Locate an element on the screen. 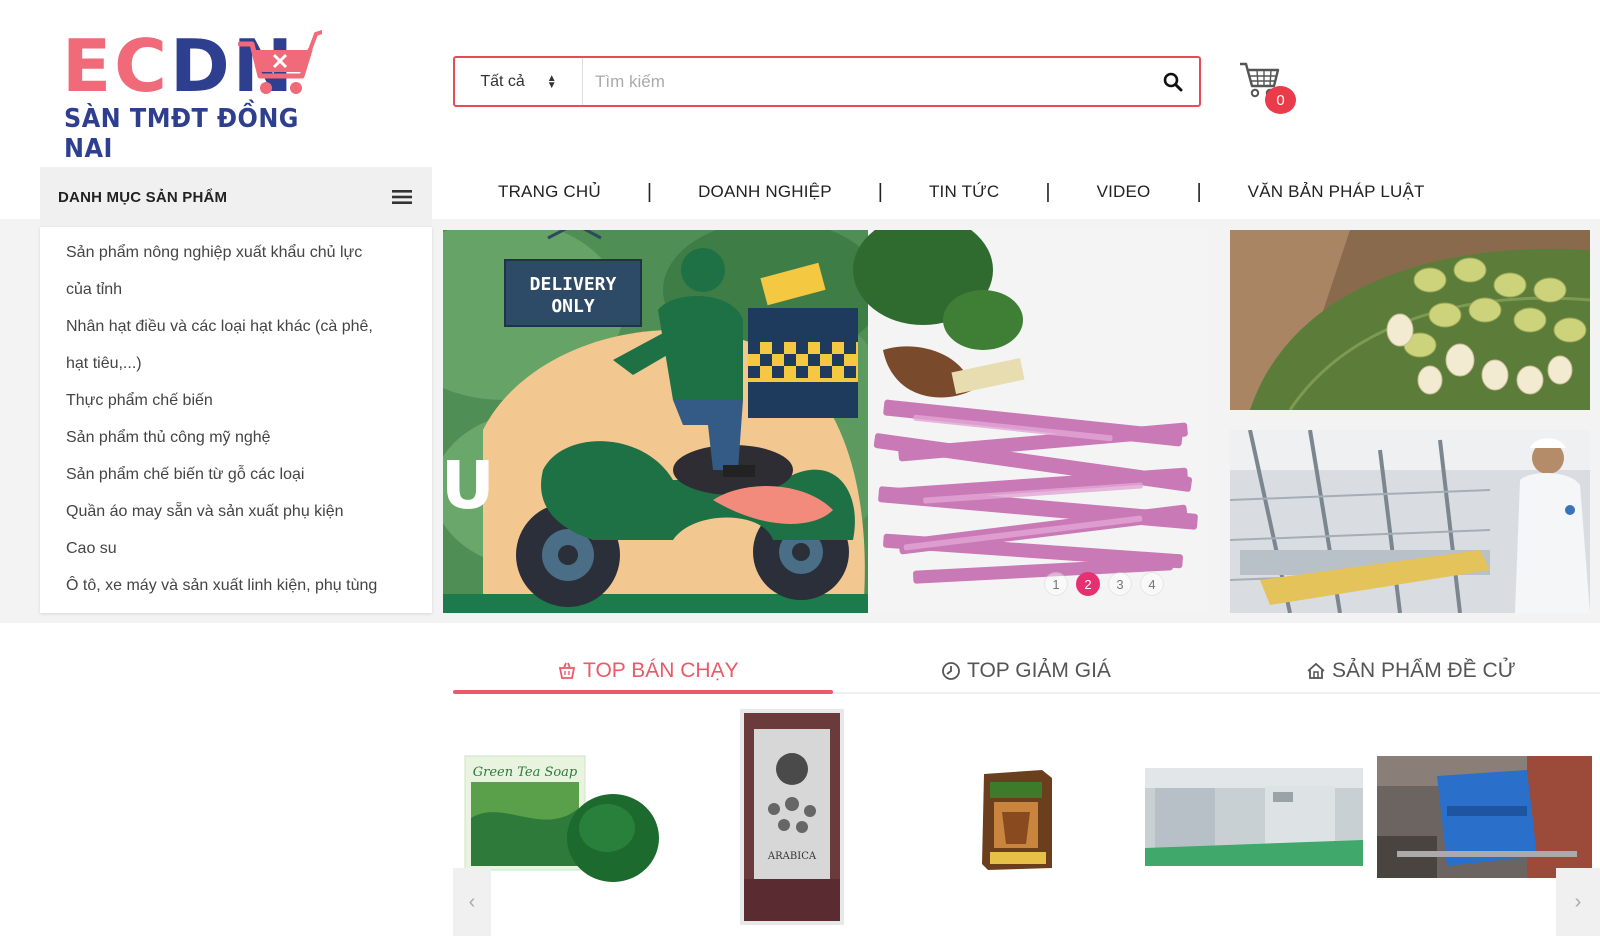  product-card-clean-room is located at coordinates (1254, 817).